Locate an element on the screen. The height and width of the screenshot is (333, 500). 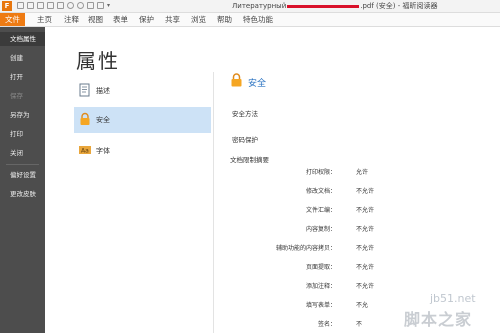
password-protect-value: 密码保护 is located at coordinates (245, 140).